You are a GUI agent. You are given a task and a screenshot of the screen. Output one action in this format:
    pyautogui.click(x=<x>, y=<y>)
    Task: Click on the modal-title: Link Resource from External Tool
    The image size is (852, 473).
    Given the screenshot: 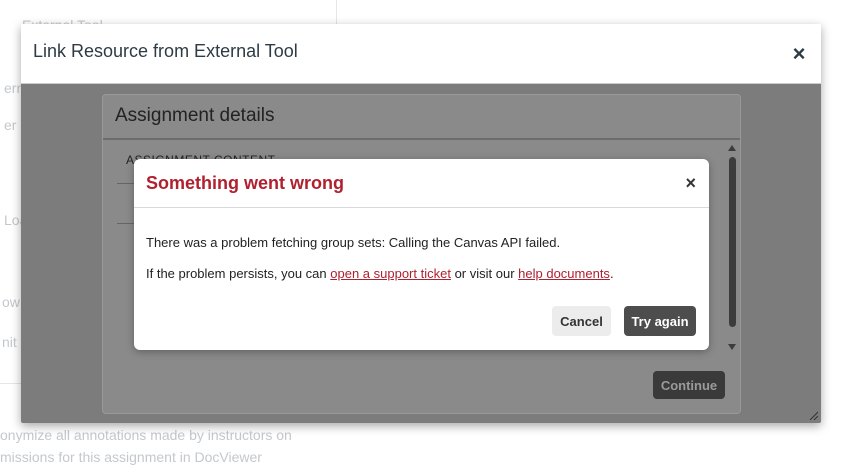 What is the action you would take?
    pyautogui.click(x=165, y=51)
    